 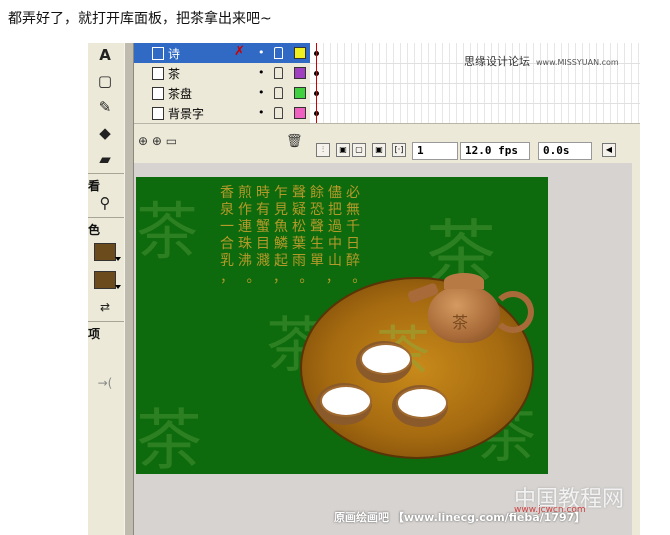 I want to click on timeline-toolbar: ⊕ ⊕ ▭ 🗑 ⫶ ▣ ▢ ▣ [·] 1 12.0 fps 0.0s ◀, so click(x=387, y=143).